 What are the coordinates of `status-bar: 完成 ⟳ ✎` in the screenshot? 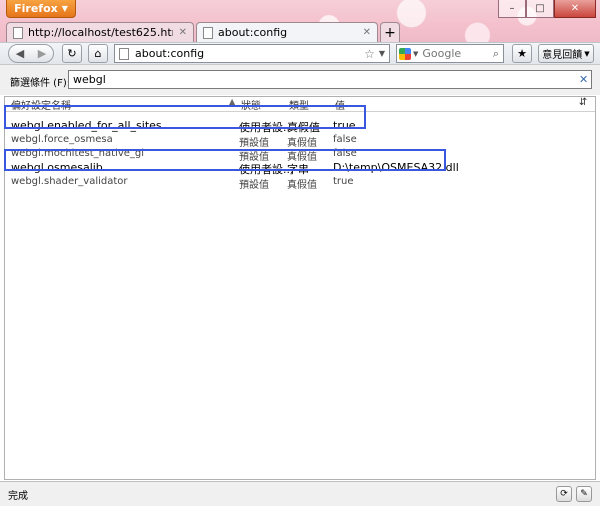 It's located at (300, 493).